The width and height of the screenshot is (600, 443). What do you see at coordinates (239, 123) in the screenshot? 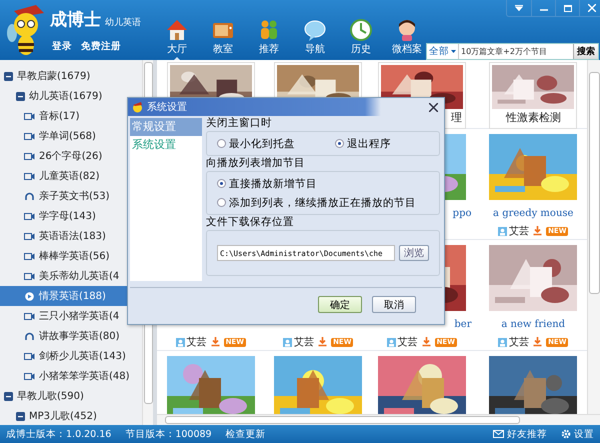
I see `group-title: 关闭主窗口时` at bounding box center [239, 123].